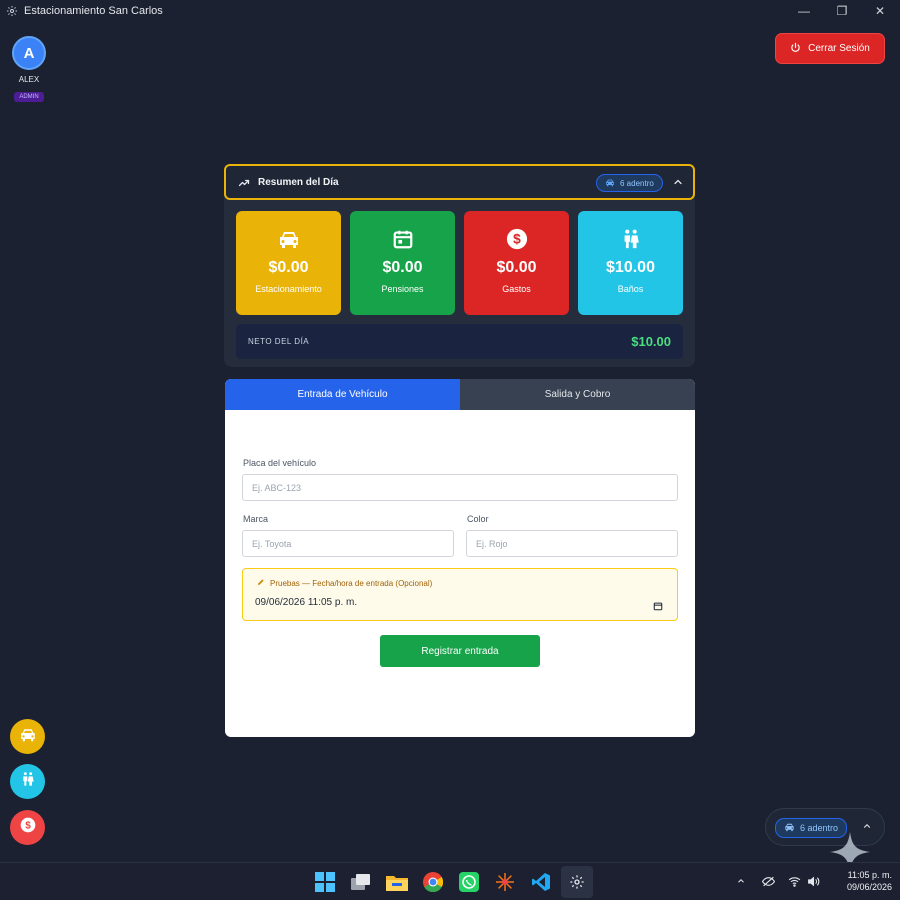 This screenshot has height=900, width=900. I want to click on avatar: A, so click(29, 53).